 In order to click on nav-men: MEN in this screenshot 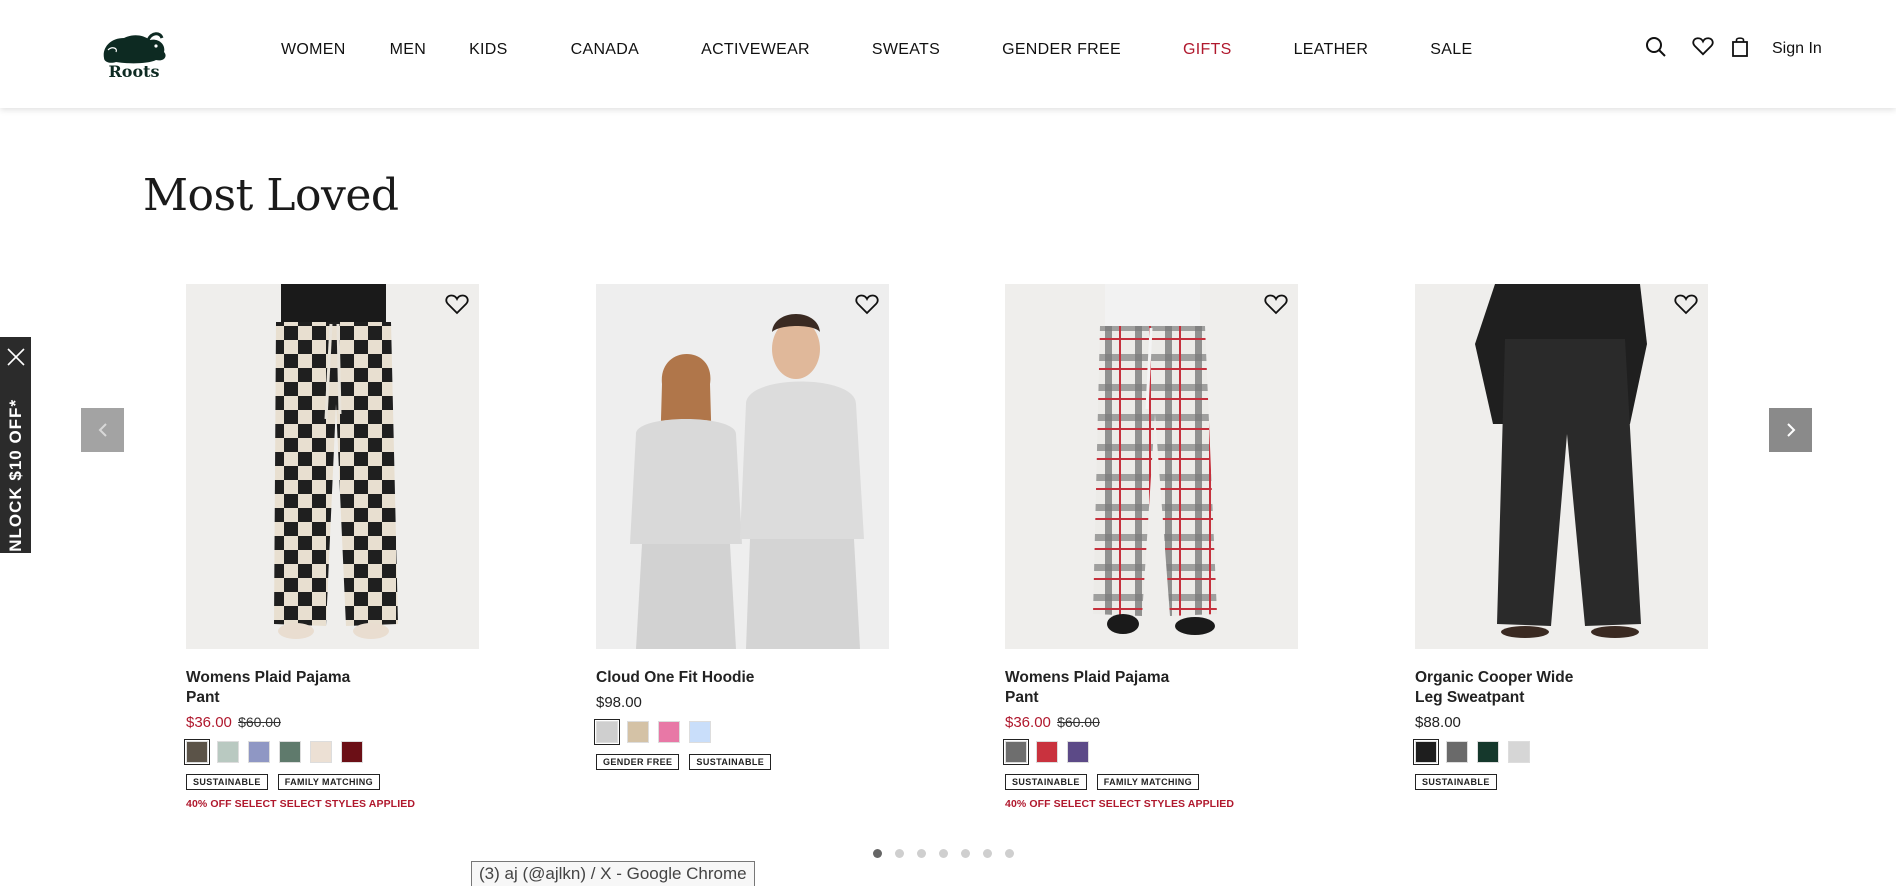, I will do `click(408, 50)`.